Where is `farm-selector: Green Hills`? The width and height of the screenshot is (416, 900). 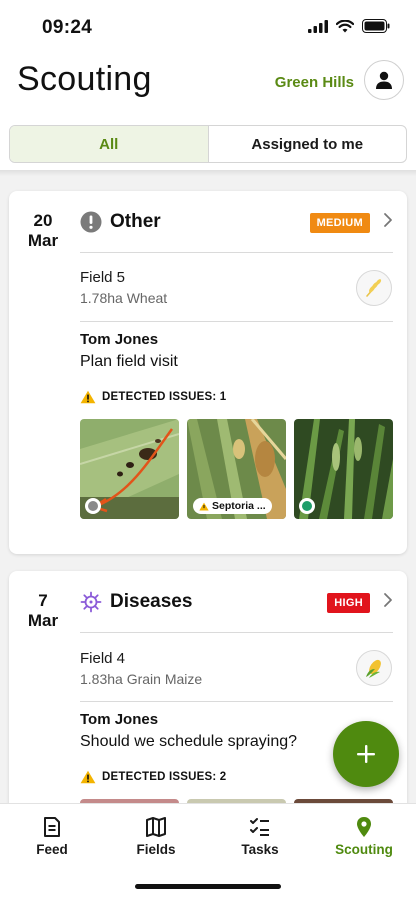 farm-selector: Green Hills is located at coordinates (314, 82).